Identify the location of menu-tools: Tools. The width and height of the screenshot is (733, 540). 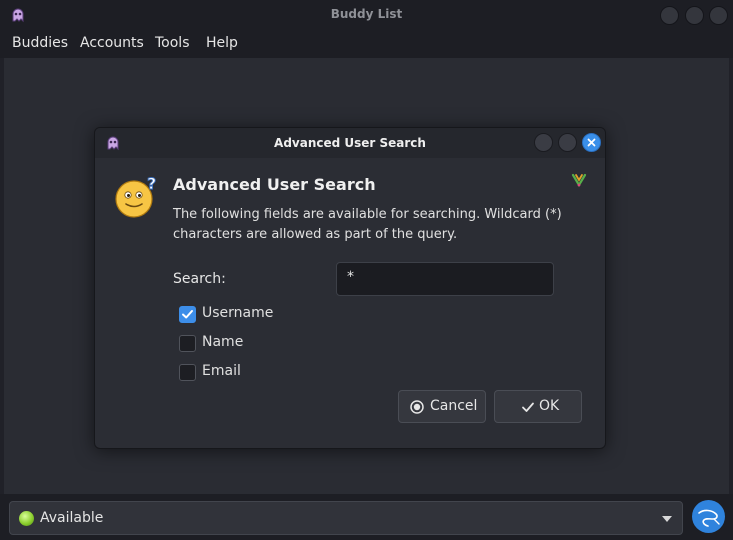
(172, 43).